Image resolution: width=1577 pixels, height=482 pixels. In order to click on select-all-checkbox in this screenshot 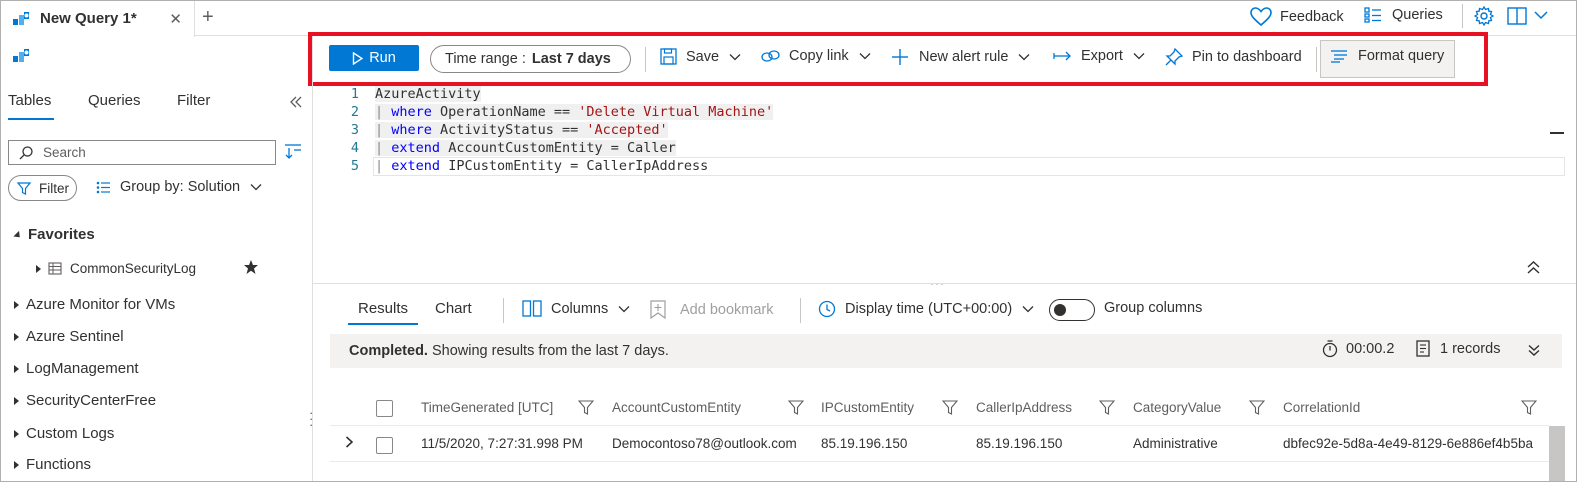, I will do `click(384, 408)`.